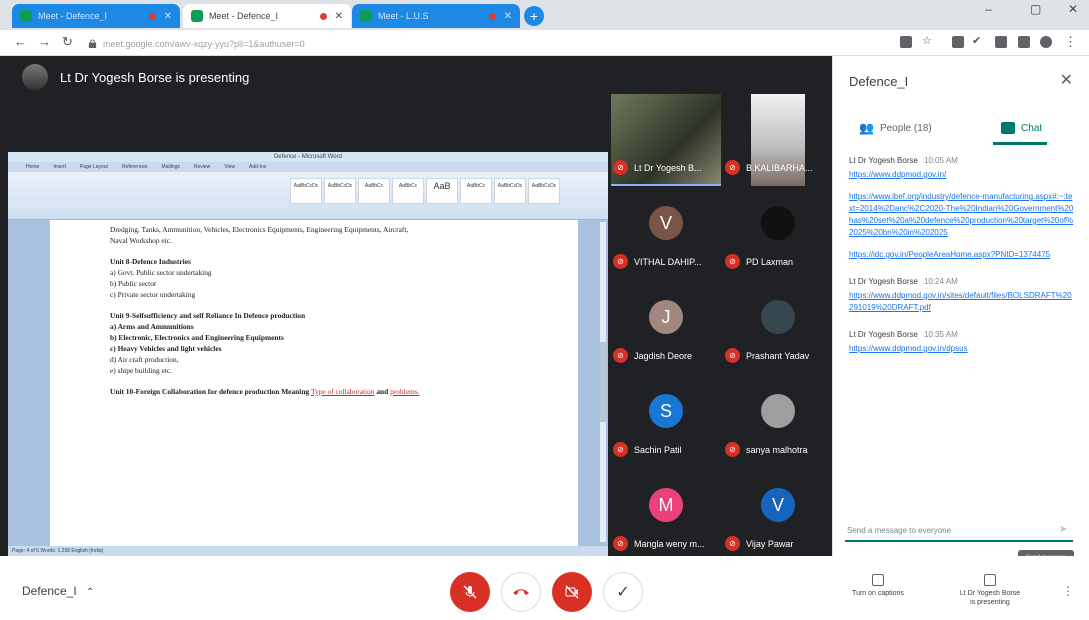 Image resolution: width=1089 pixels, height=620 pixels. I want to click on participant-name: Prashant Yadav, so click(778, 355).